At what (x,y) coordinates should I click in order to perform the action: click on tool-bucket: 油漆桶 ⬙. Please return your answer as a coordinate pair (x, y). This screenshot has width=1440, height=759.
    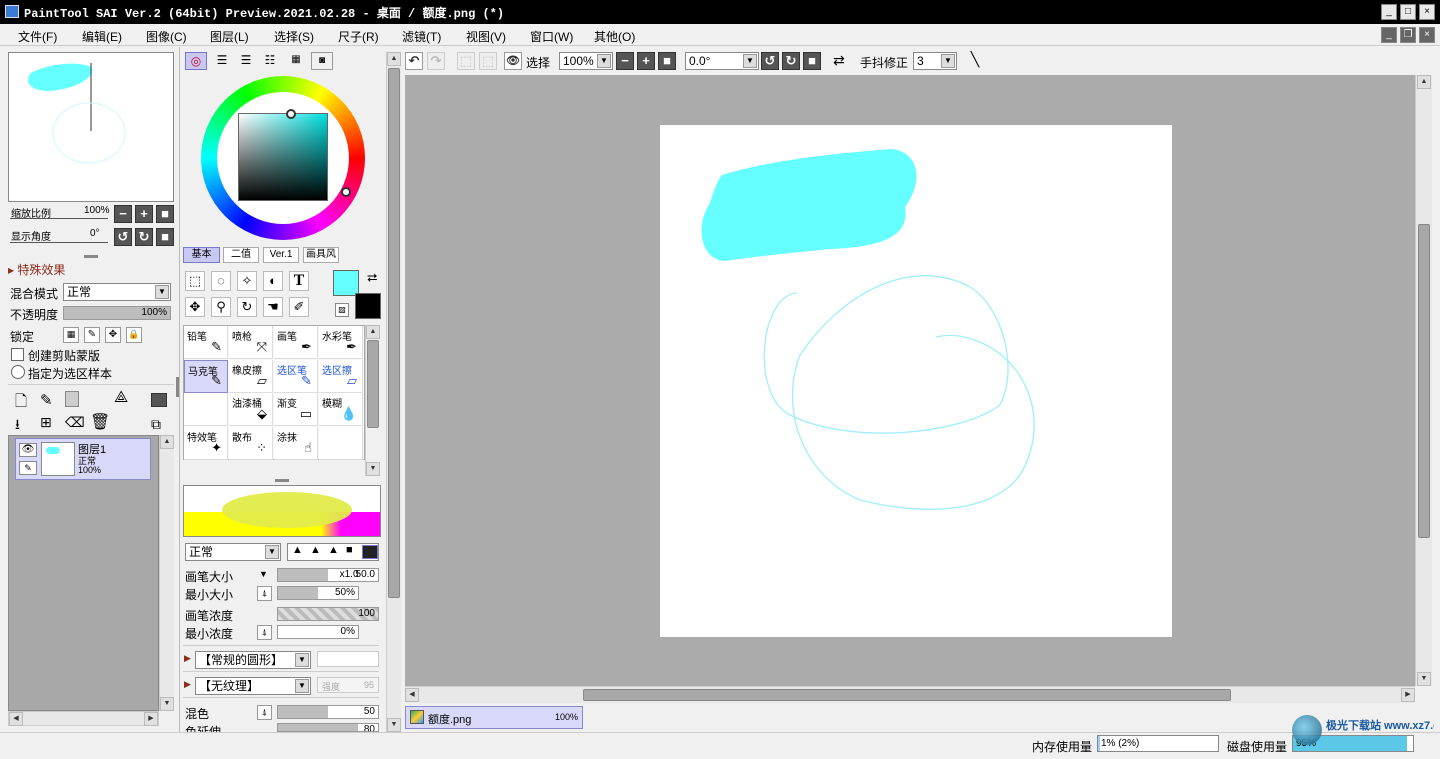
    Looking at the image, I should click on (251, 409).